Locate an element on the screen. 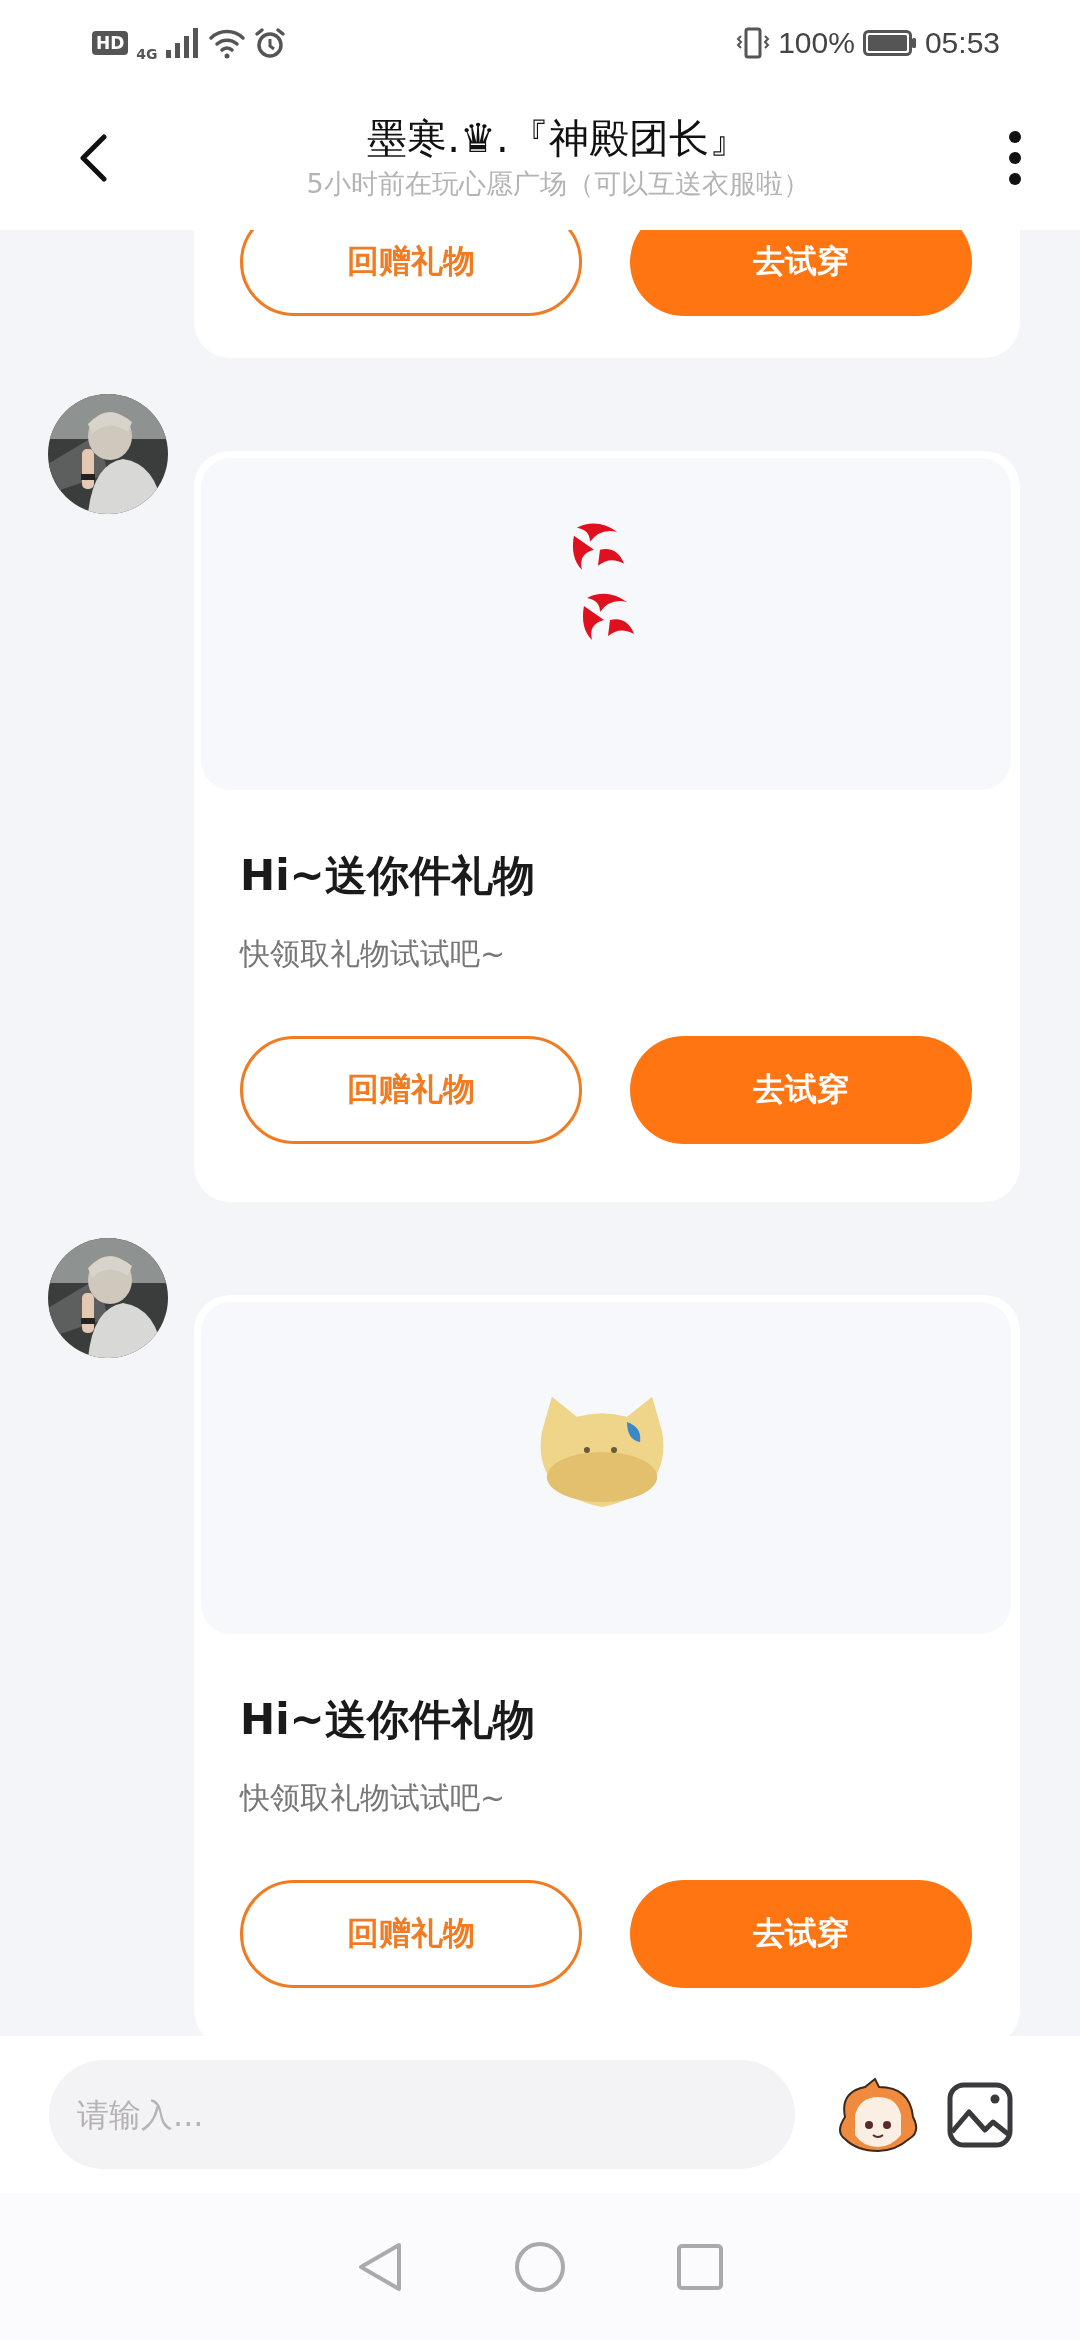  signal-icon is located at coordinates (182, 42).